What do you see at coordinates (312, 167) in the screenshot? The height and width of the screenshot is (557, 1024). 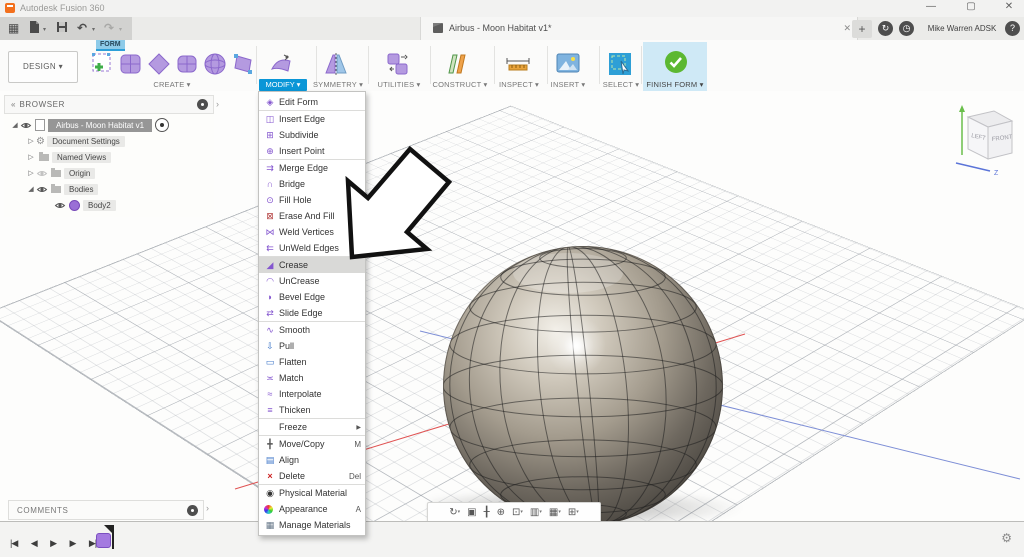 I see `menu-item-merge-edge: ⇉ Merge Edge` at bounding box center [312, 167].